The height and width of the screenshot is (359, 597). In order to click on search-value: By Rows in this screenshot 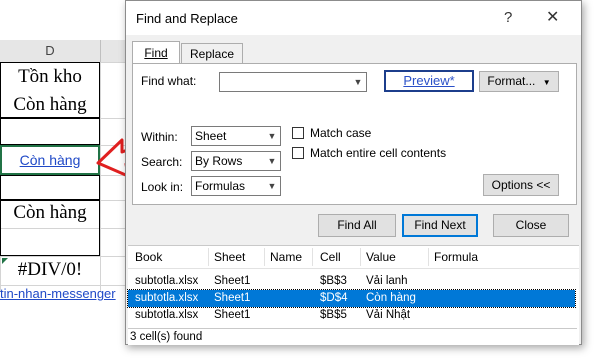, I will do `click(219, 161)`.